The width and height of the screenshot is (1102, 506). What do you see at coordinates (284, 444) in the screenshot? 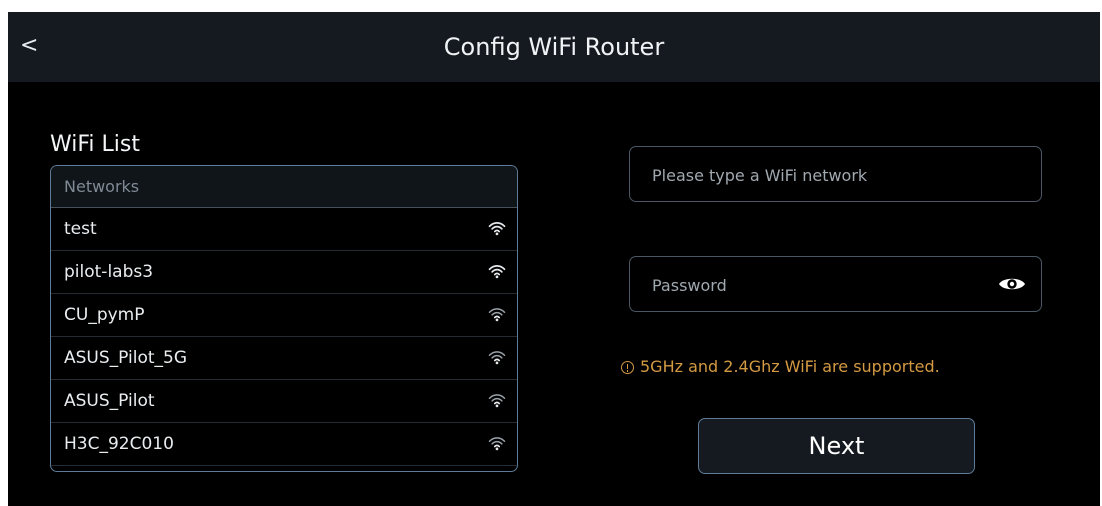
I see `network-item-h3c-92c010: H3C_92C010` at bounding box center [284, 444].